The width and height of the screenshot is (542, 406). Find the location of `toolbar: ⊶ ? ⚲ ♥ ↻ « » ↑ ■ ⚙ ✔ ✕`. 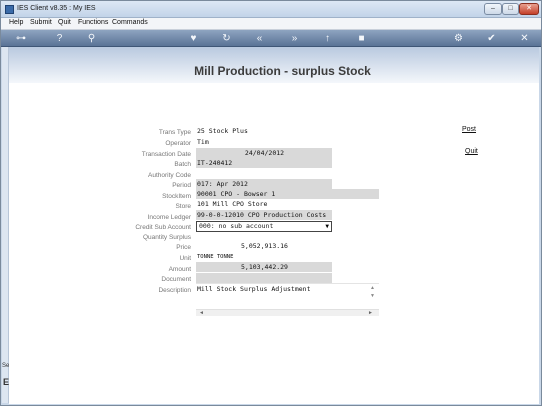

toolbar: ⊶ ? ⚲ ♥ ↻ « » ↑ ■ ⚙ ✔ ✕ is located at coordinates (271, 38).